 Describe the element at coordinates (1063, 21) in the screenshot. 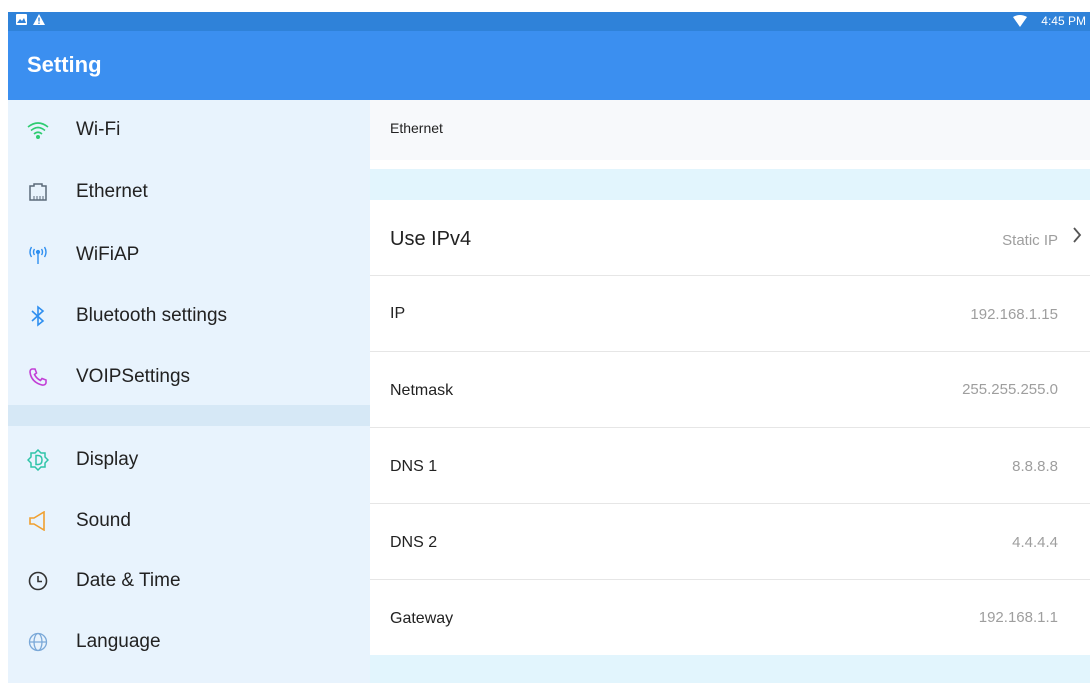

I see `status-time: 4:45 PM` at that location.